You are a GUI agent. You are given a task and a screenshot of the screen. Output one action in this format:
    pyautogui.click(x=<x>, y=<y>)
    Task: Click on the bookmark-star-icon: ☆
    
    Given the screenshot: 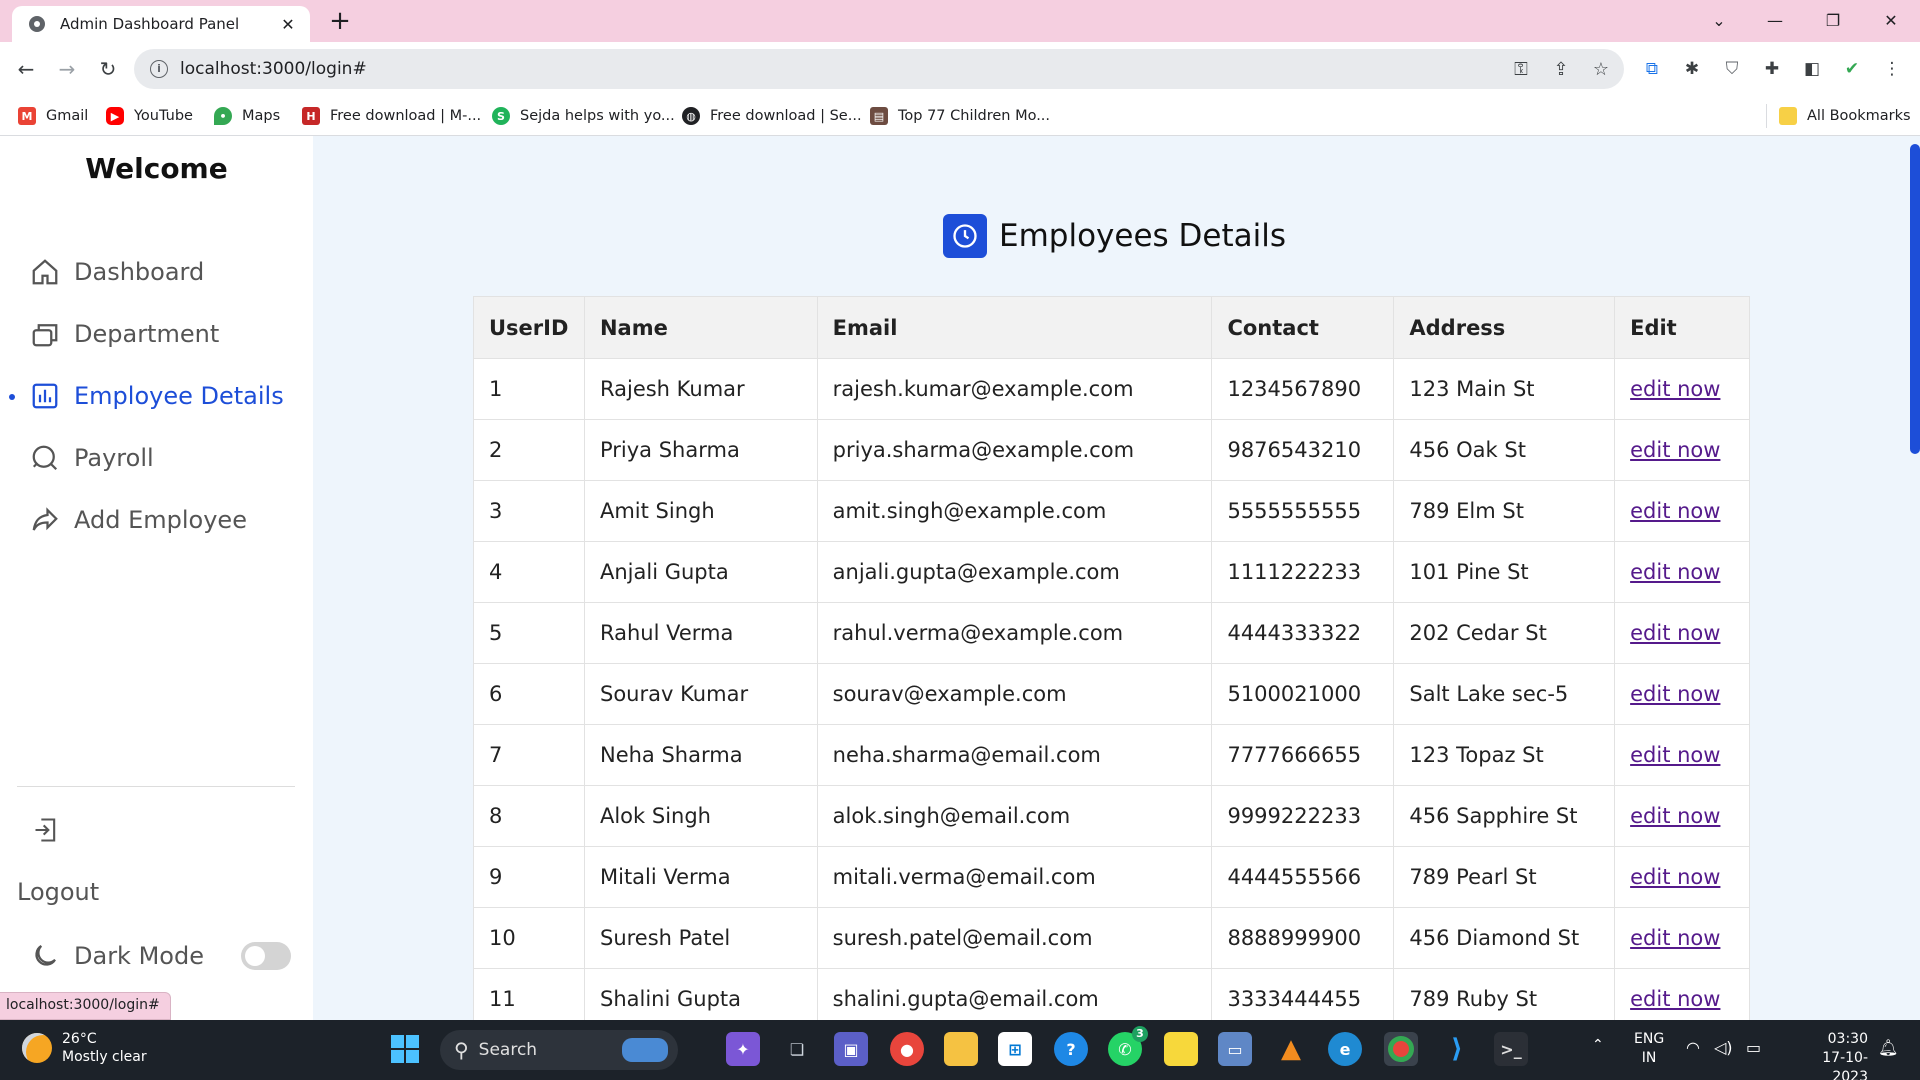 What is the action you would take?
    pyautogui.click(x=1601, y=70)
    